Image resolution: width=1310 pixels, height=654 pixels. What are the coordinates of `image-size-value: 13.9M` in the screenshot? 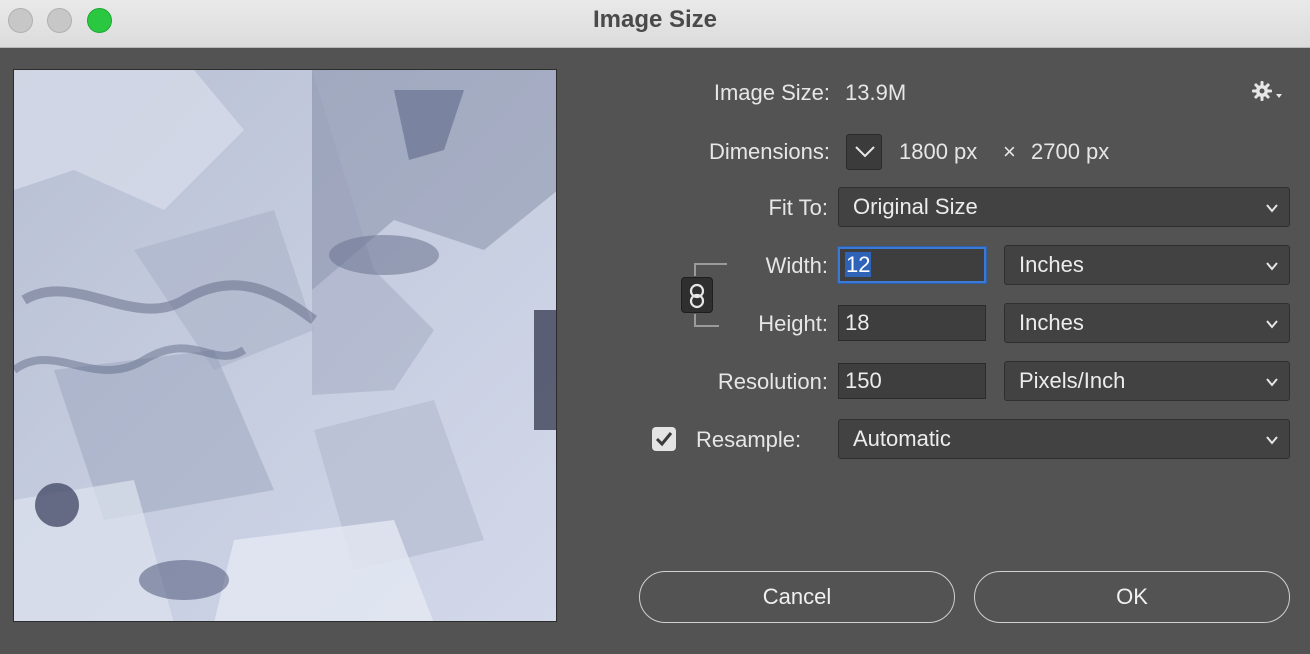 It's located at (876, 92).